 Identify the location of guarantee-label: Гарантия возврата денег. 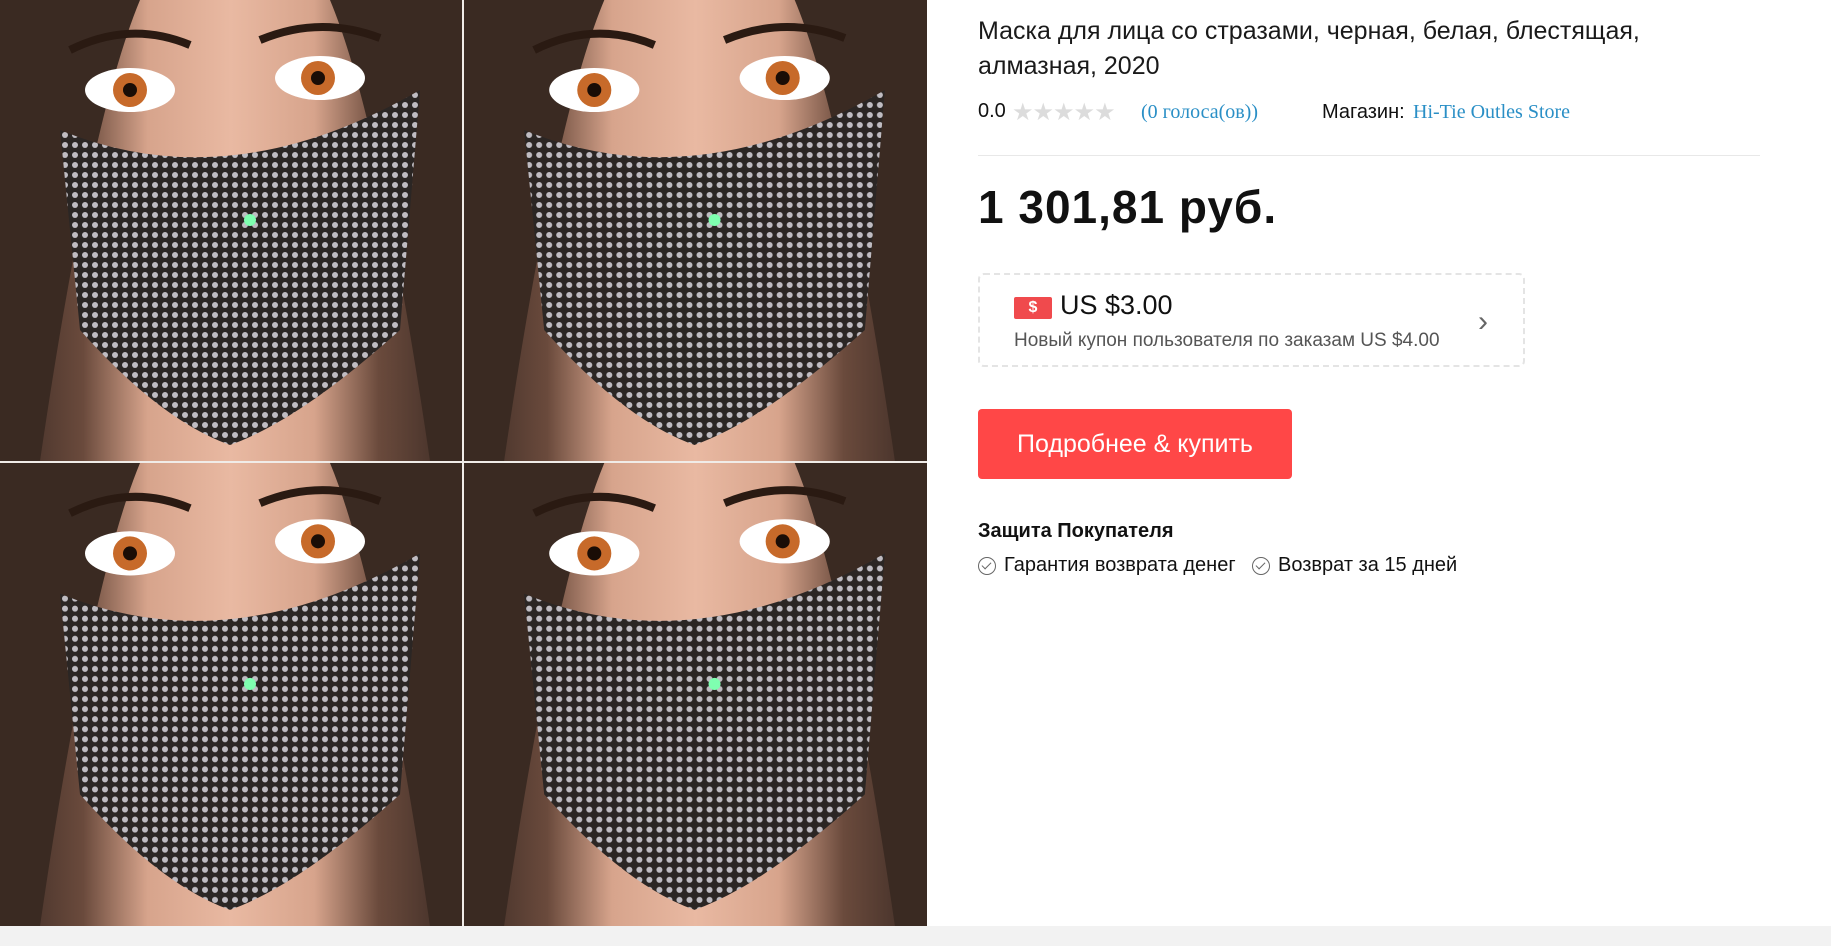
(1120, 565).